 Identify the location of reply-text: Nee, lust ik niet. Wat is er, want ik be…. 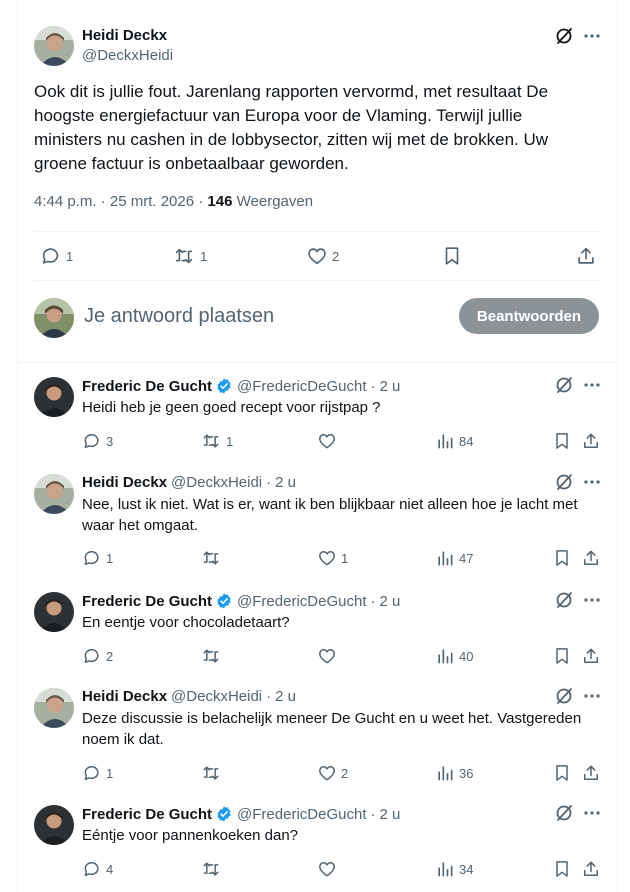
(330, 515).